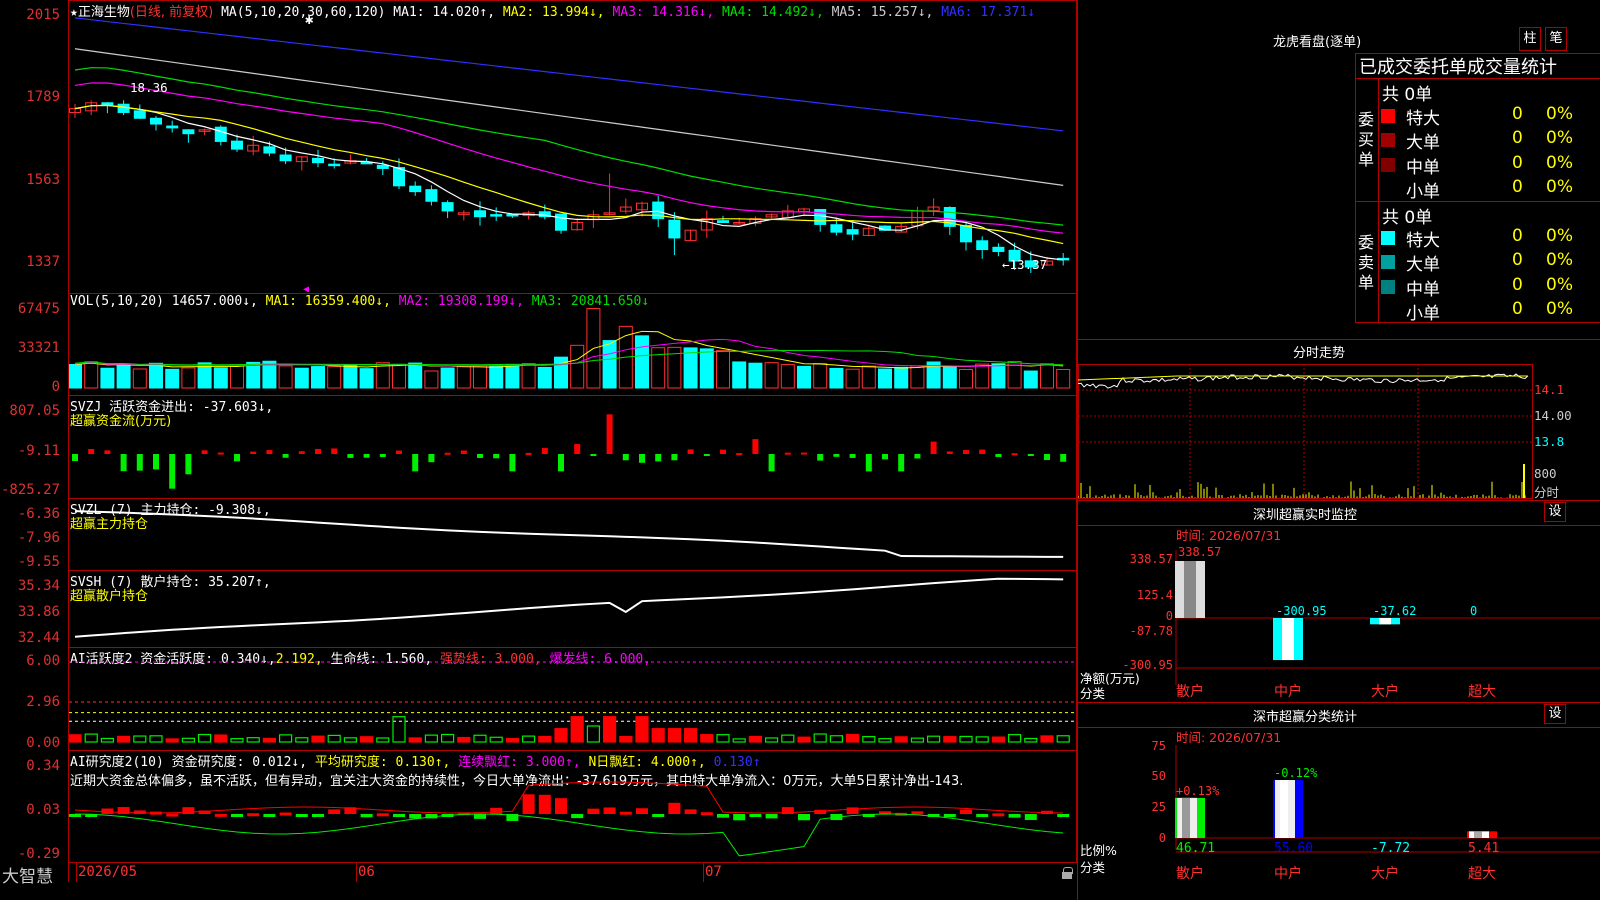 Image resolution: width=1600 pixels, height=900 pixels. I want to click on divider, so click(1477, 201).